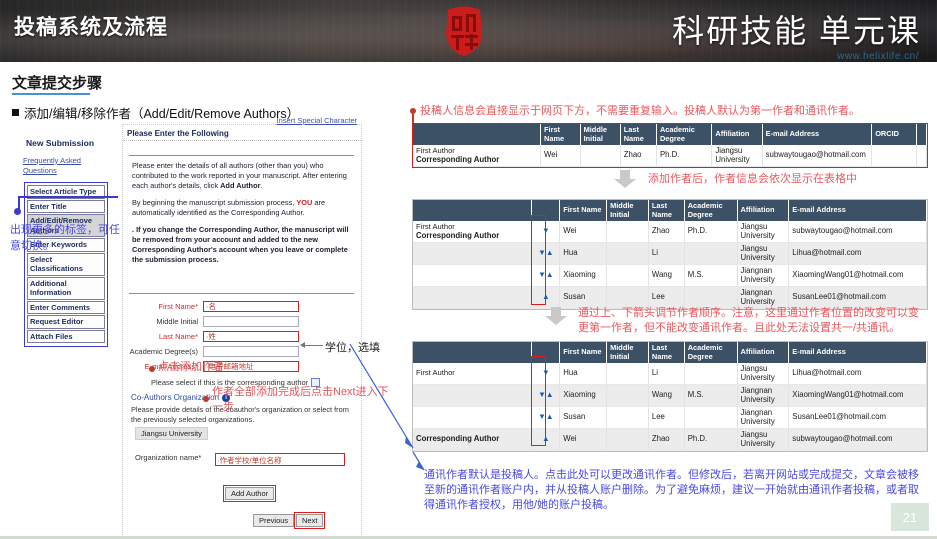  Describe the element at coordinates (583, 253) in the screenshot. I see `cell-first-name: Hua` at that location.